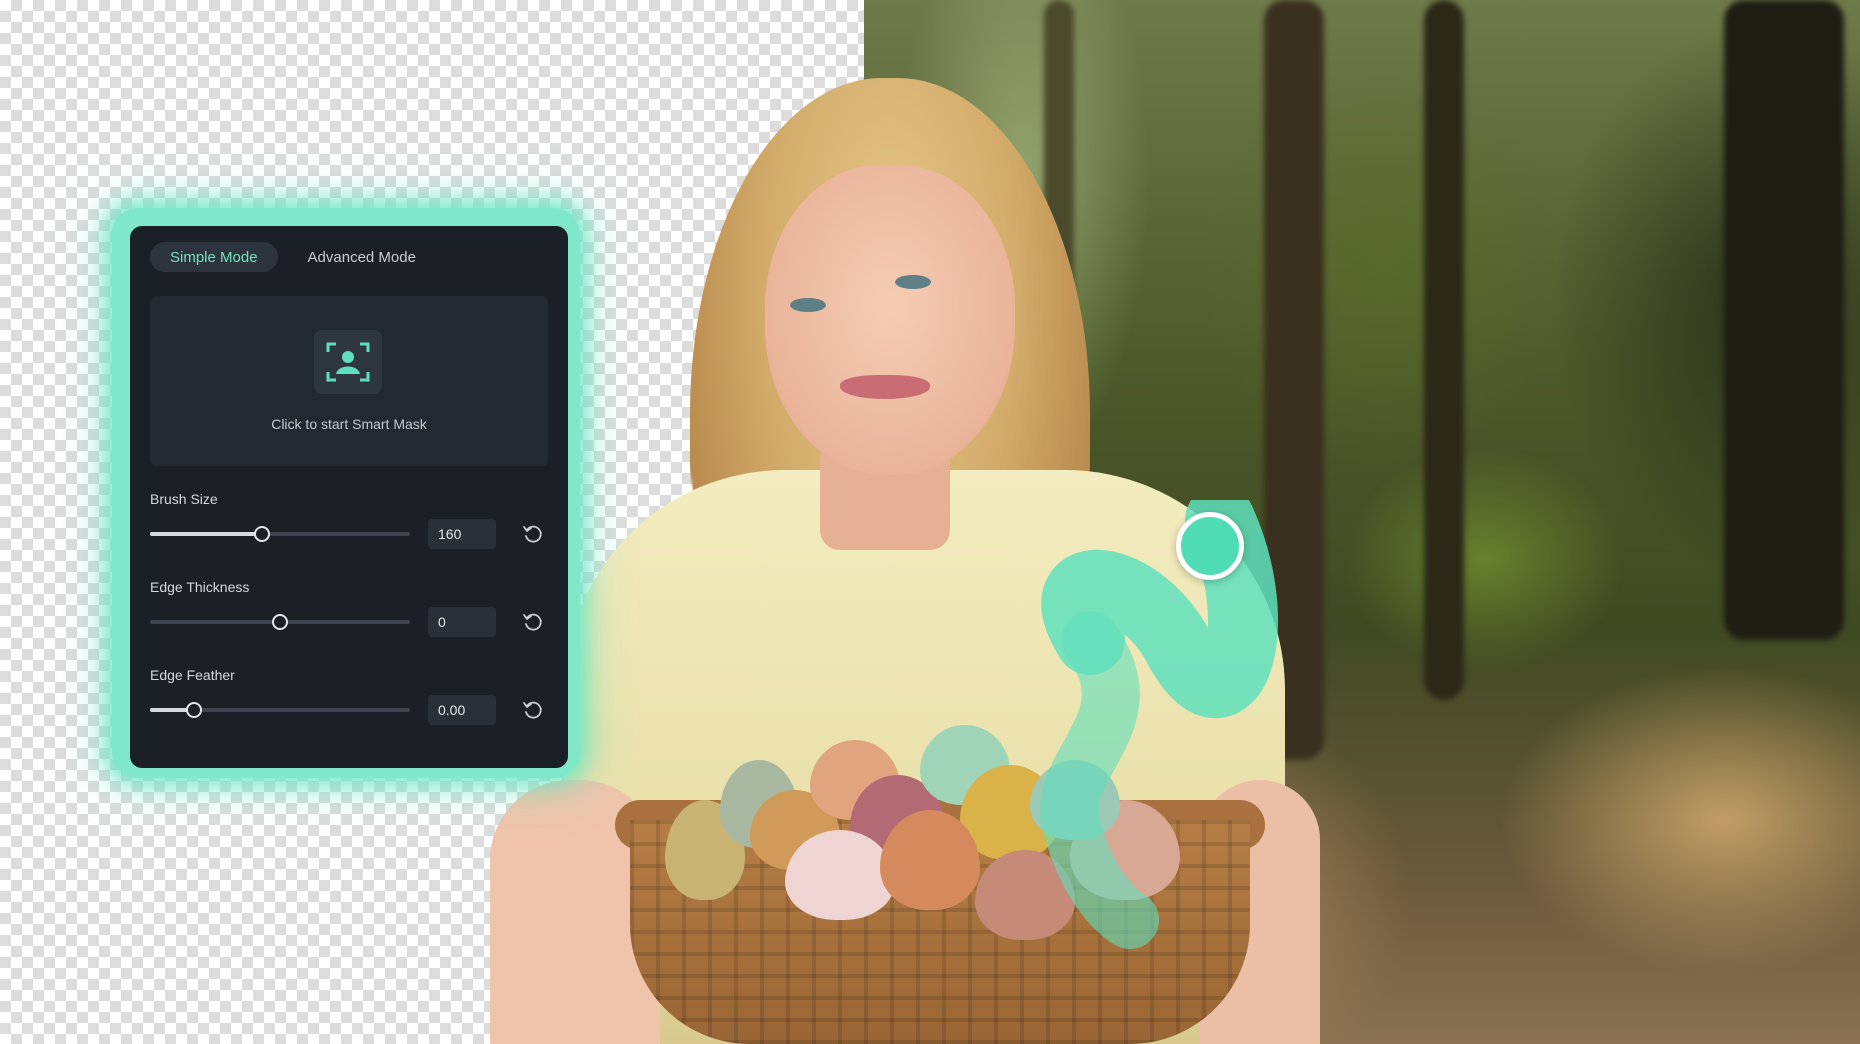  What do you see at coordinates (184, 499) in the screenshot?
I see `brush-size-label: Brush Size` at bounding box center [184, 499].